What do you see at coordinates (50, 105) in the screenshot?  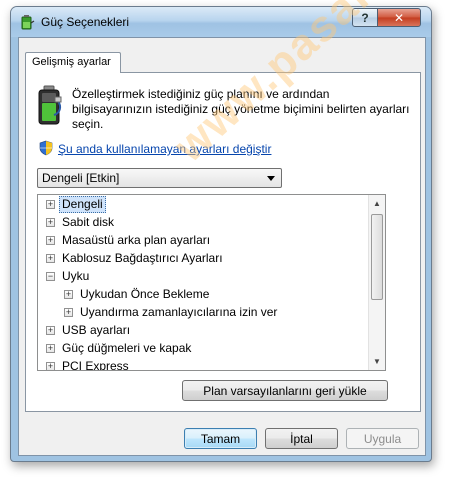 I see `battery-icon` at bounding box center [50, 105].